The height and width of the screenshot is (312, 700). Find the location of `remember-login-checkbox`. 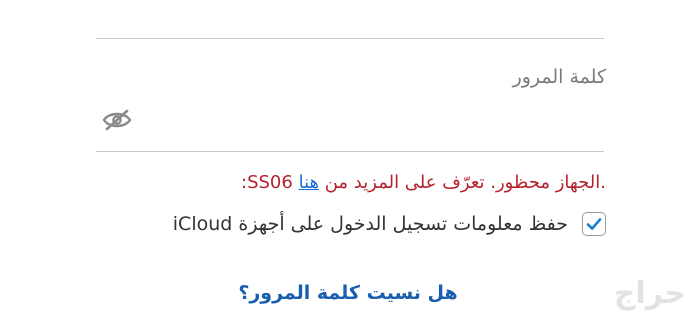

remember-login-checkbox is located at coordinates (594, 224).